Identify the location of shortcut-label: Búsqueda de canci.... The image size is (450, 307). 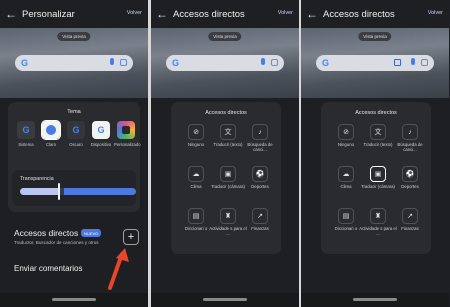
(260, 147).